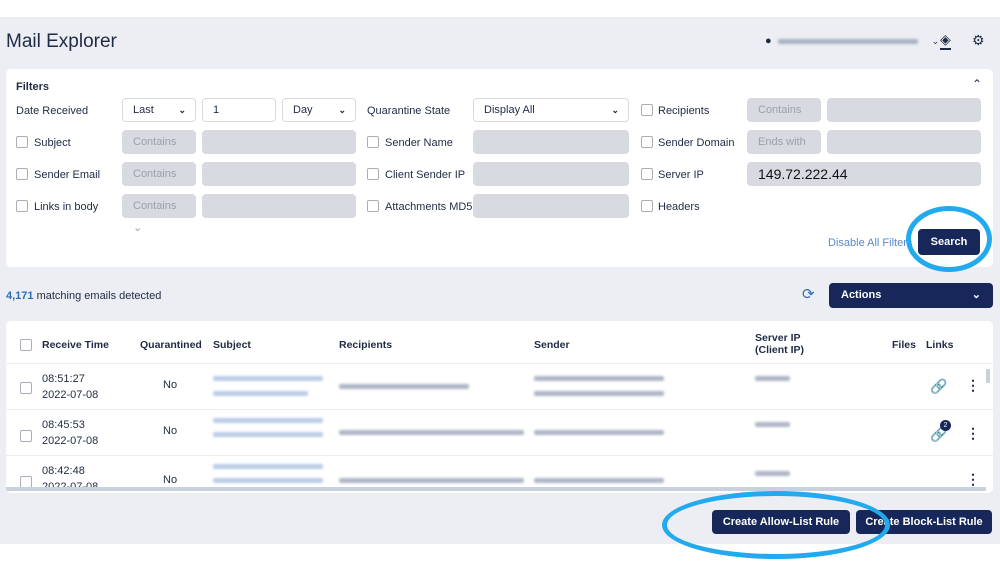 This screenshot has height=563, width=1000. What do you see at coordinates (768, 41) in the screenshot?
I see `user-icon: ●` at bounding box center [768, 41].